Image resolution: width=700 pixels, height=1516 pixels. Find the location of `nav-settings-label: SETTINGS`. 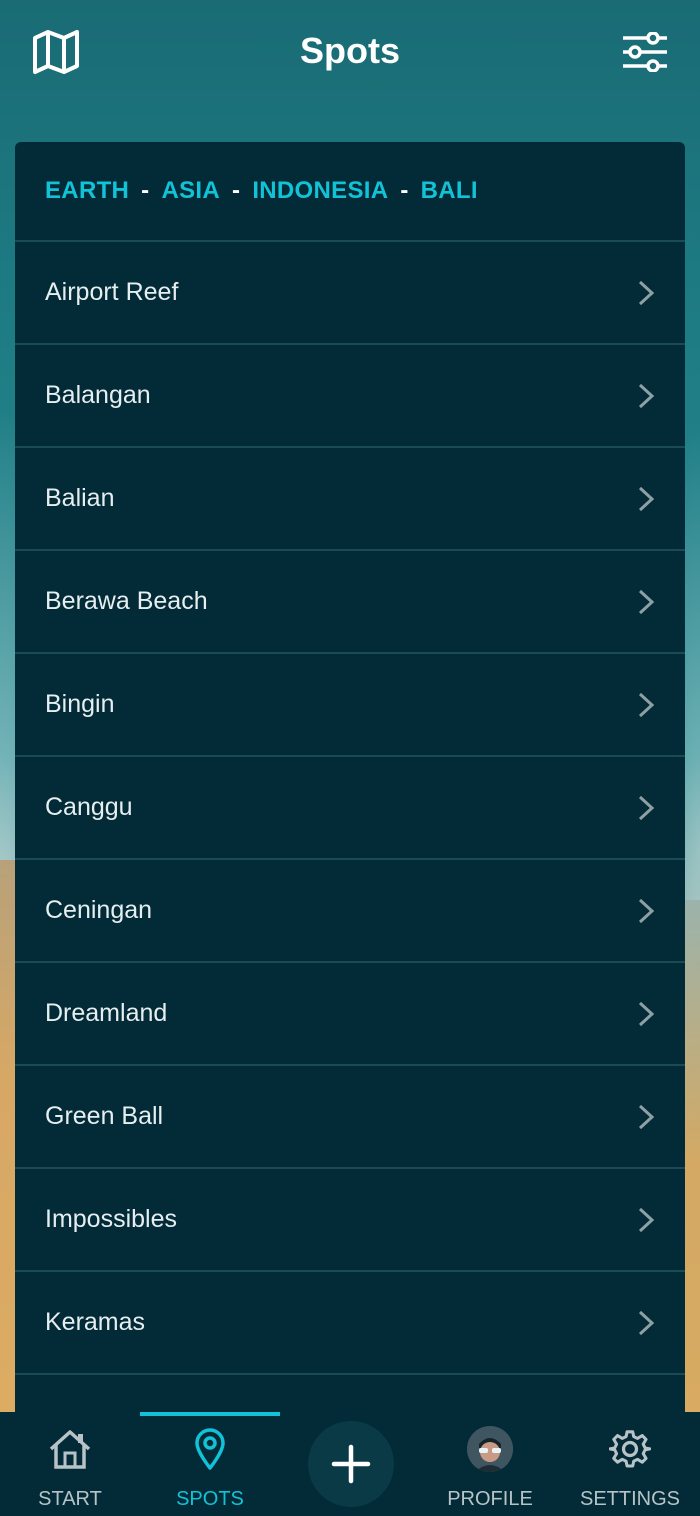

nav-settings-label: SETTINGS is located at coordinates (629, 1499).